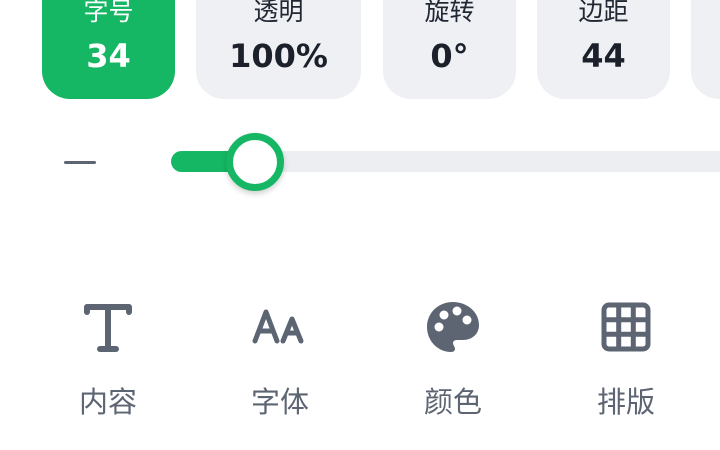 The image size is (720, 450). Describe the element at coordinates (453, 361) in the screenshot. I see `tool-color: 颜色` at that location.